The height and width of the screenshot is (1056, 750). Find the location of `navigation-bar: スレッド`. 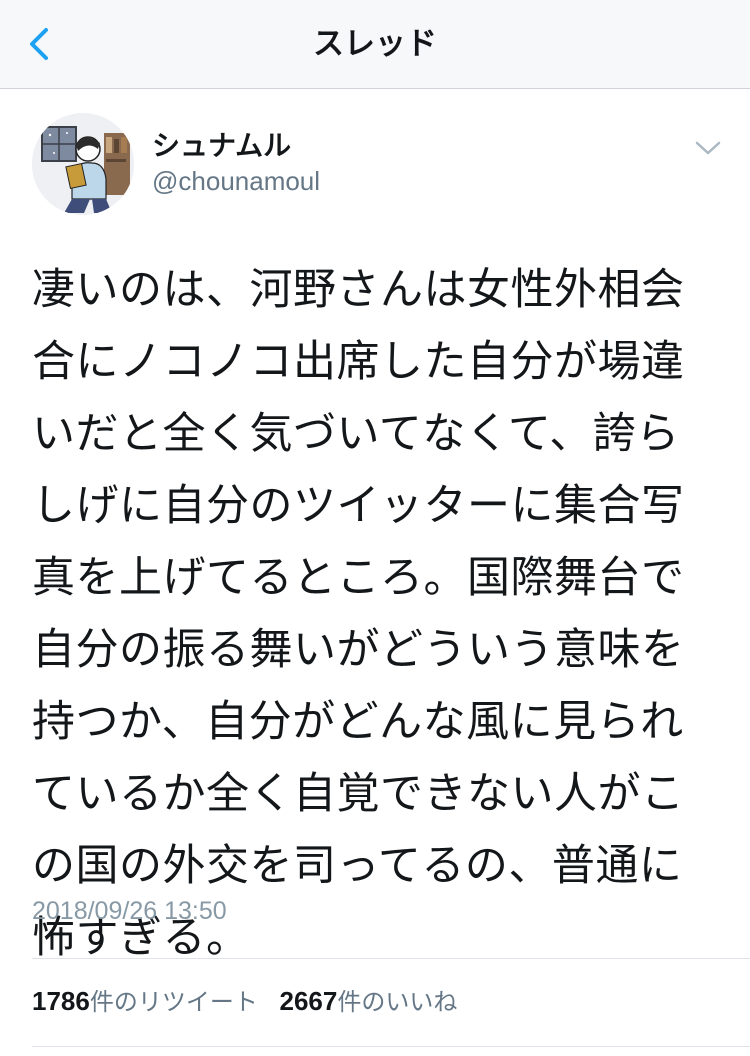

navigation-bar: スレッド is located at coordinates (375, 44).